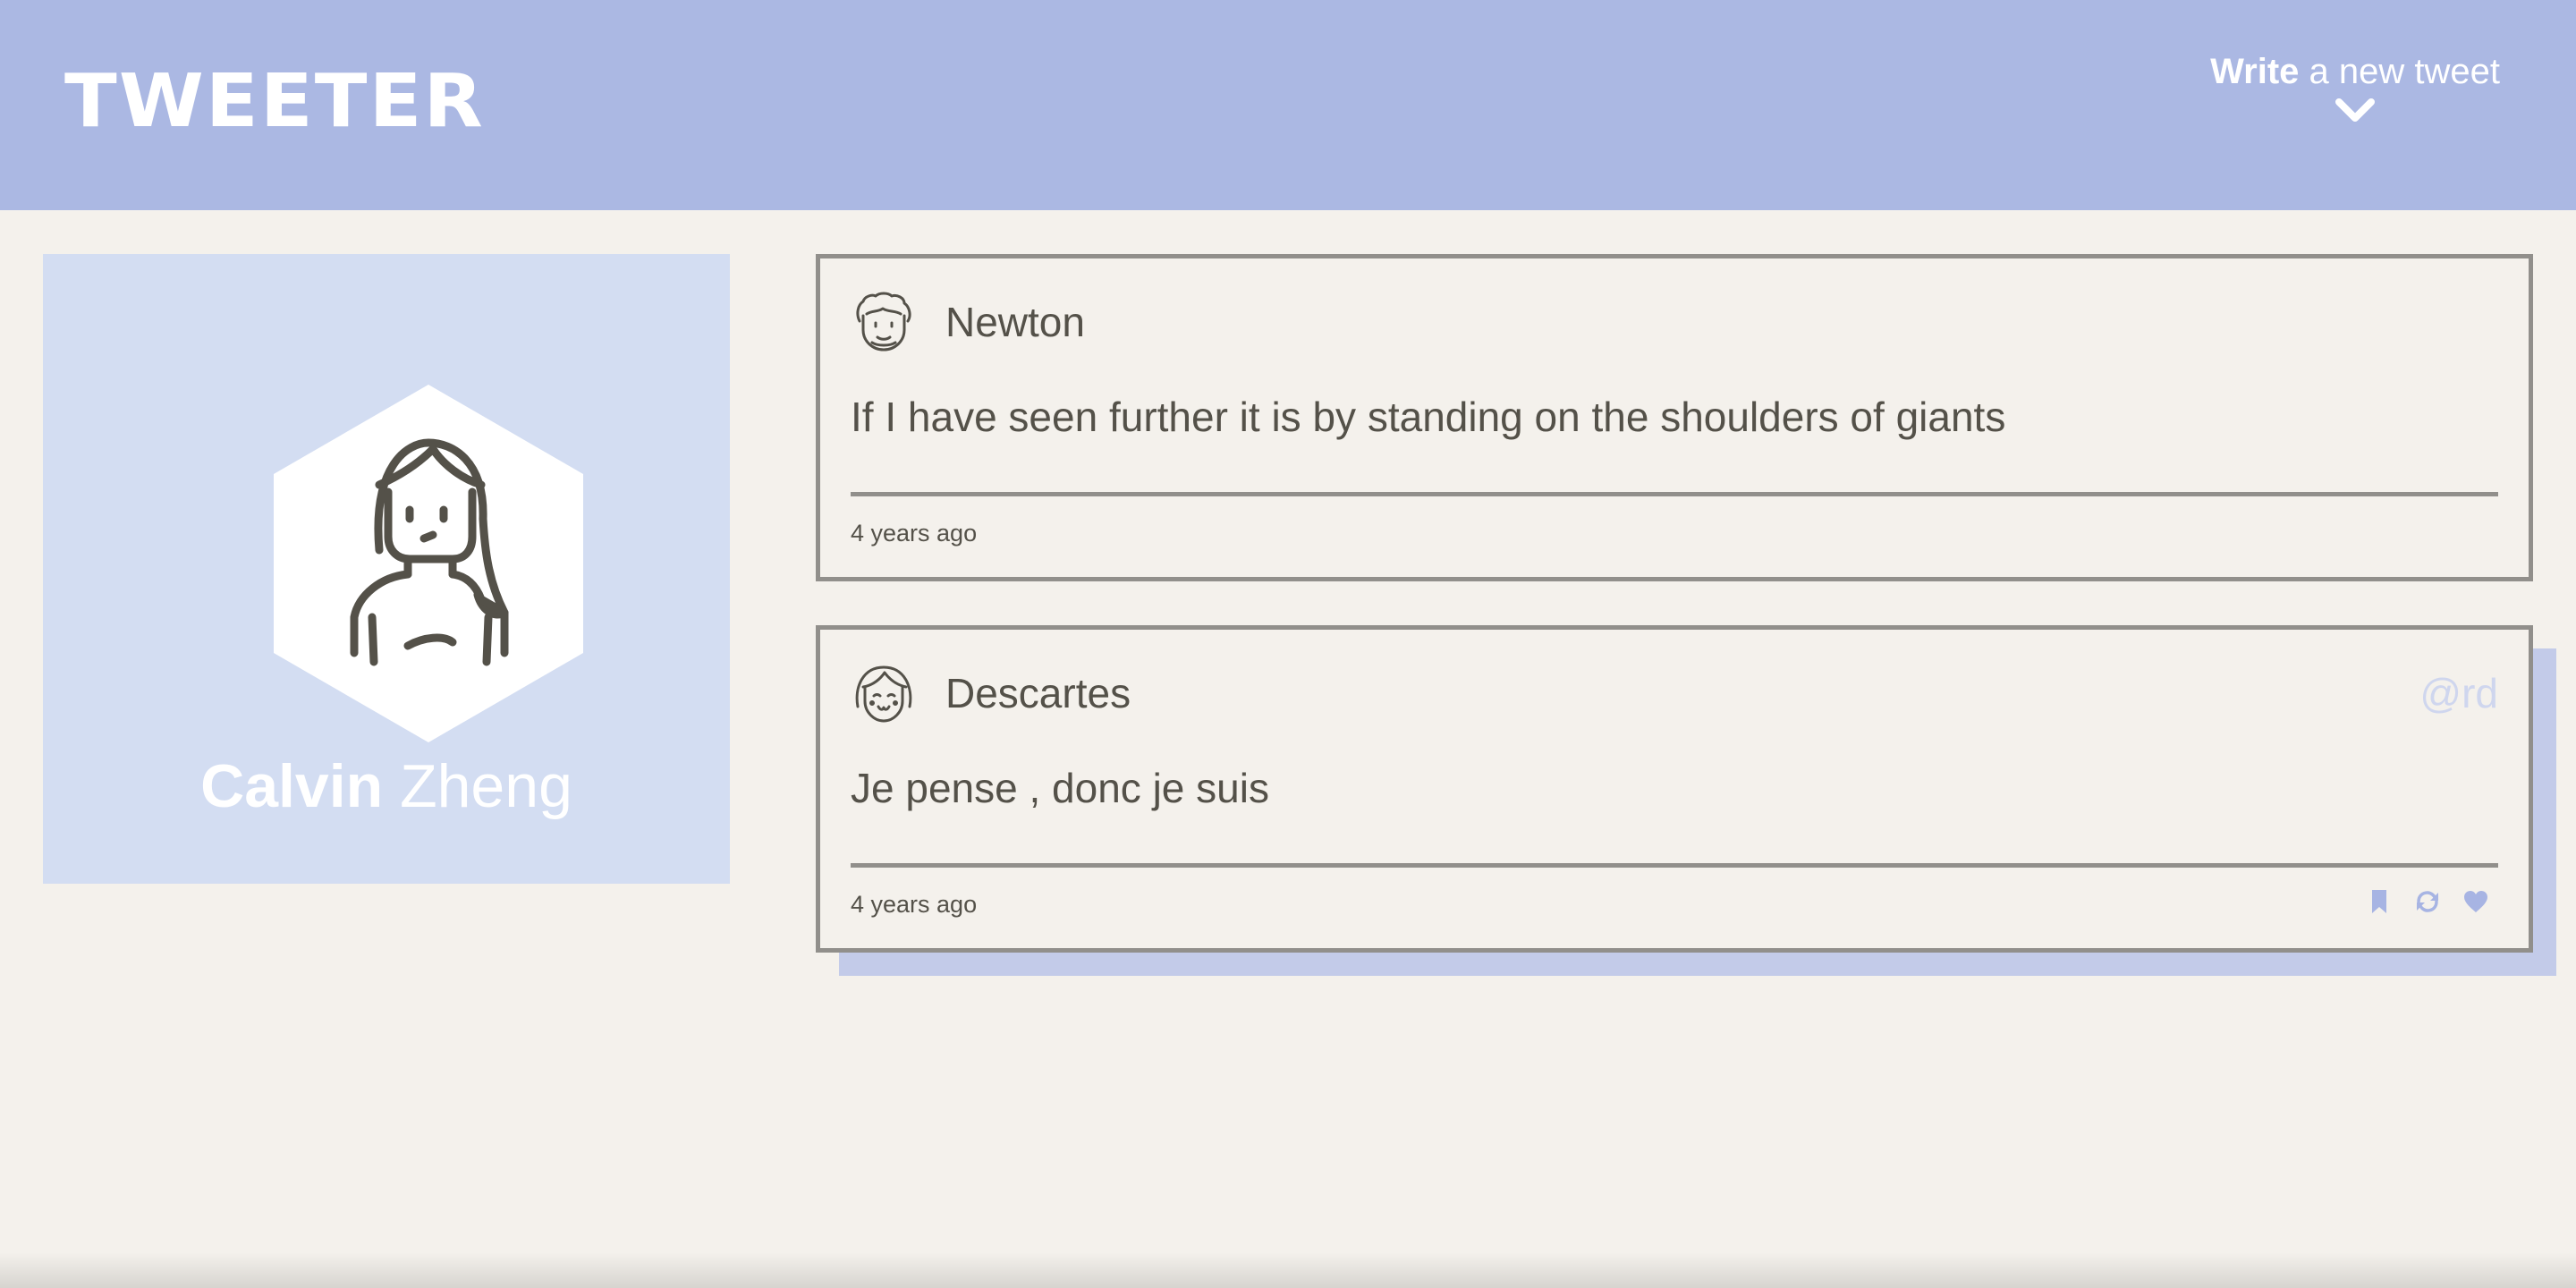 This screenshot has width=2576, height=1288. What do you see at coordinates (1038, 693) in the screenshot?
I see `tweet-author: Descartes` at bounding box center [1038, 693].